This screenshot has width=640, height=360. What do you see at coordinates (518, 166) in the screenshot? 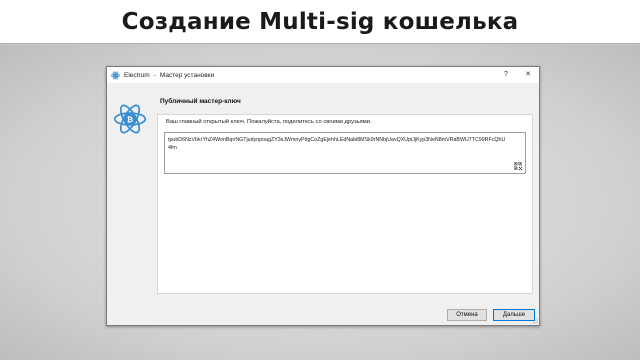
I see `qr-code-icon` at bounding box center [518, 166].